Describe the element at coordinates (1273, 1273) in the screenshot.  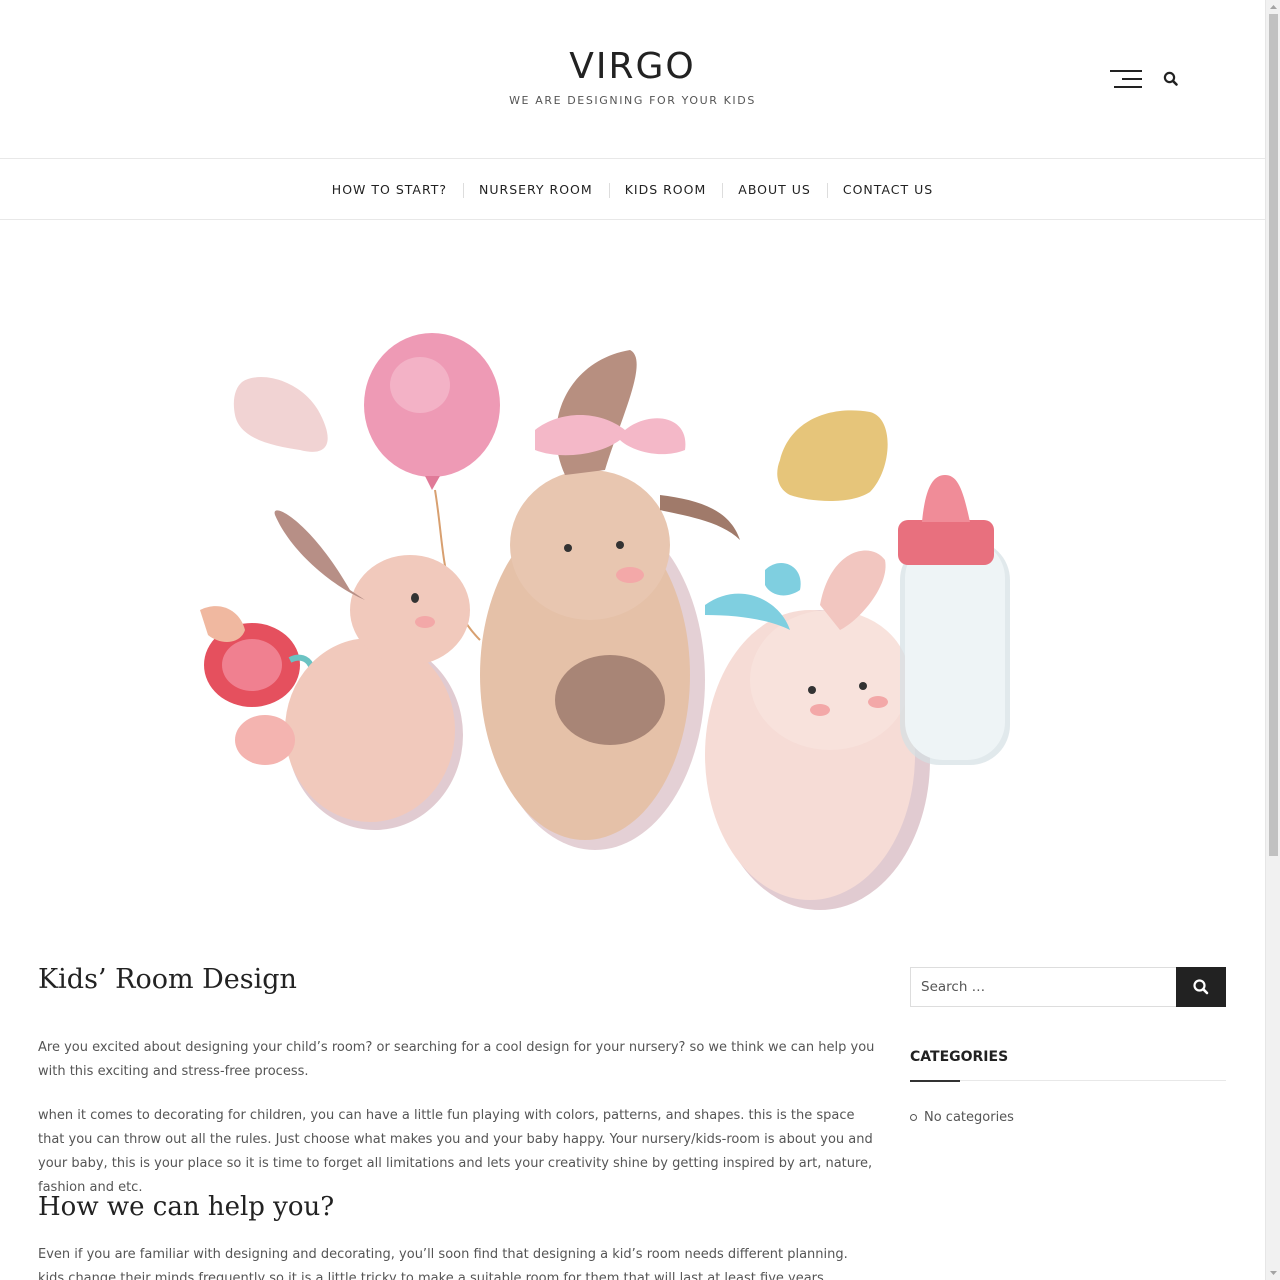
I see `scroll-down-arrow-icon` at that location.